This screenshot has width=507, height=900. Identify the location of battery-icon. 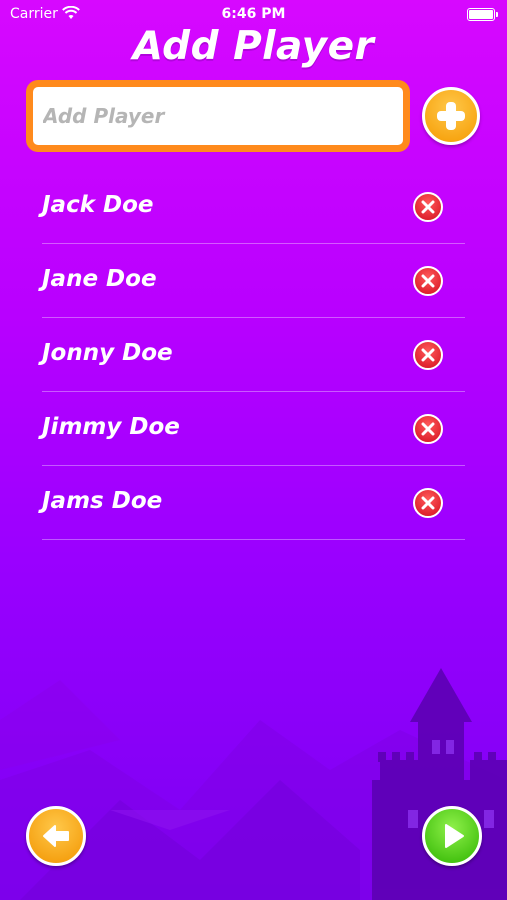
(482, 14).